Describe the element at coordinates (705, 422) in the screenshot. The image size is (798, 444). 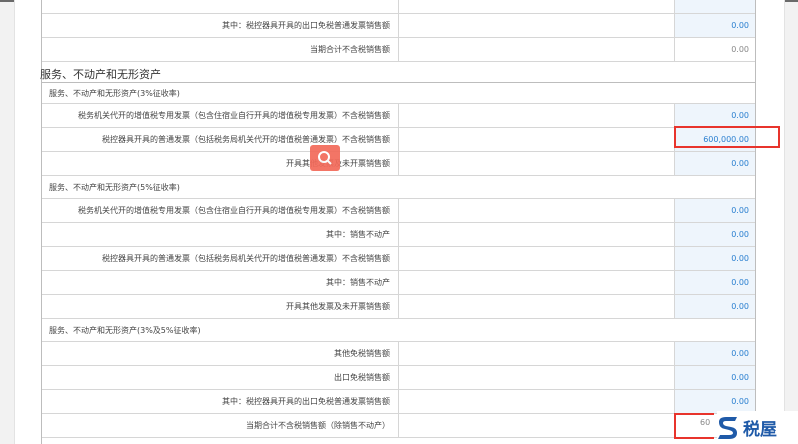
I see `total-value-partial: 60` at that location.